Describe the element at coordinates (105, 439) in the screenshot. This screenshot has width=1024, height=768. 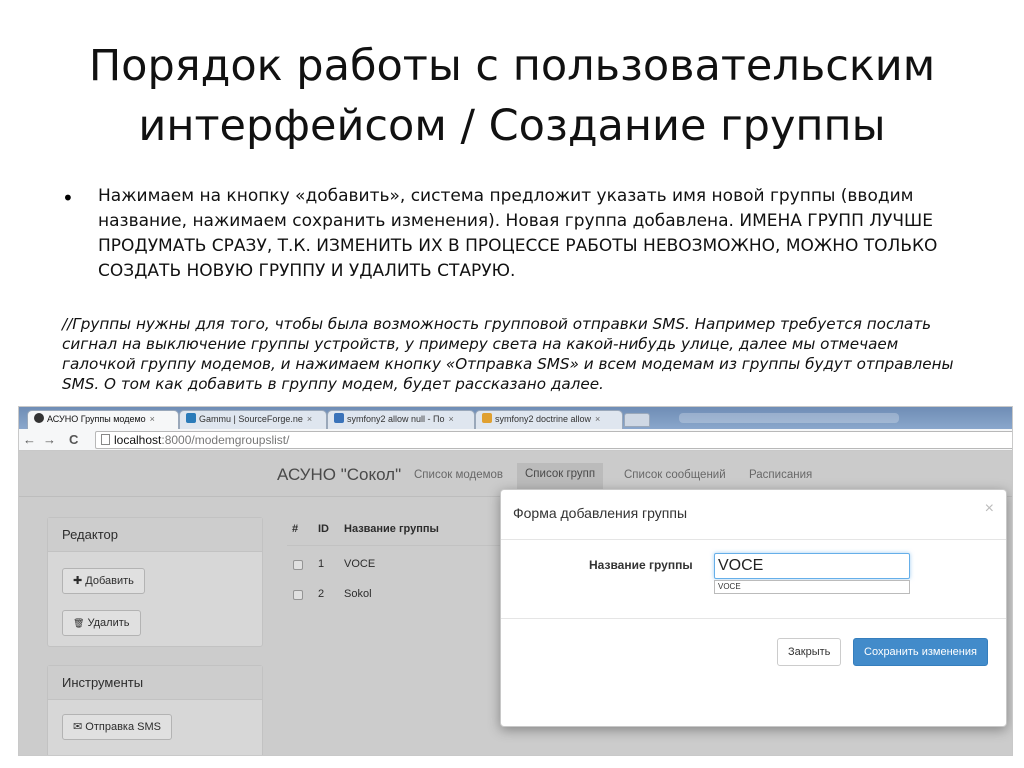
I see `page-icon` at that location.